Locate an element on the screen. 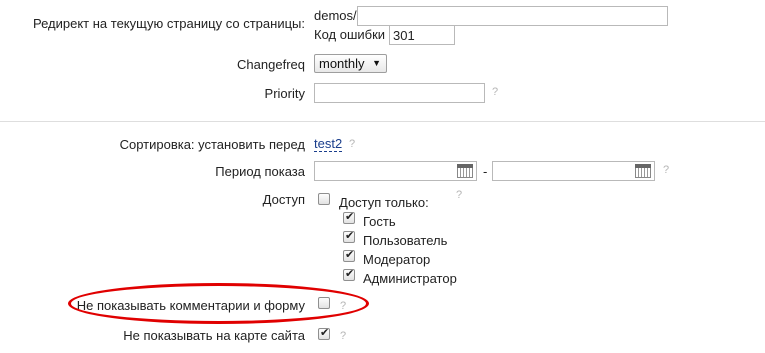  chevron-down-icon: ▼ is located at coordinates (376, 63).